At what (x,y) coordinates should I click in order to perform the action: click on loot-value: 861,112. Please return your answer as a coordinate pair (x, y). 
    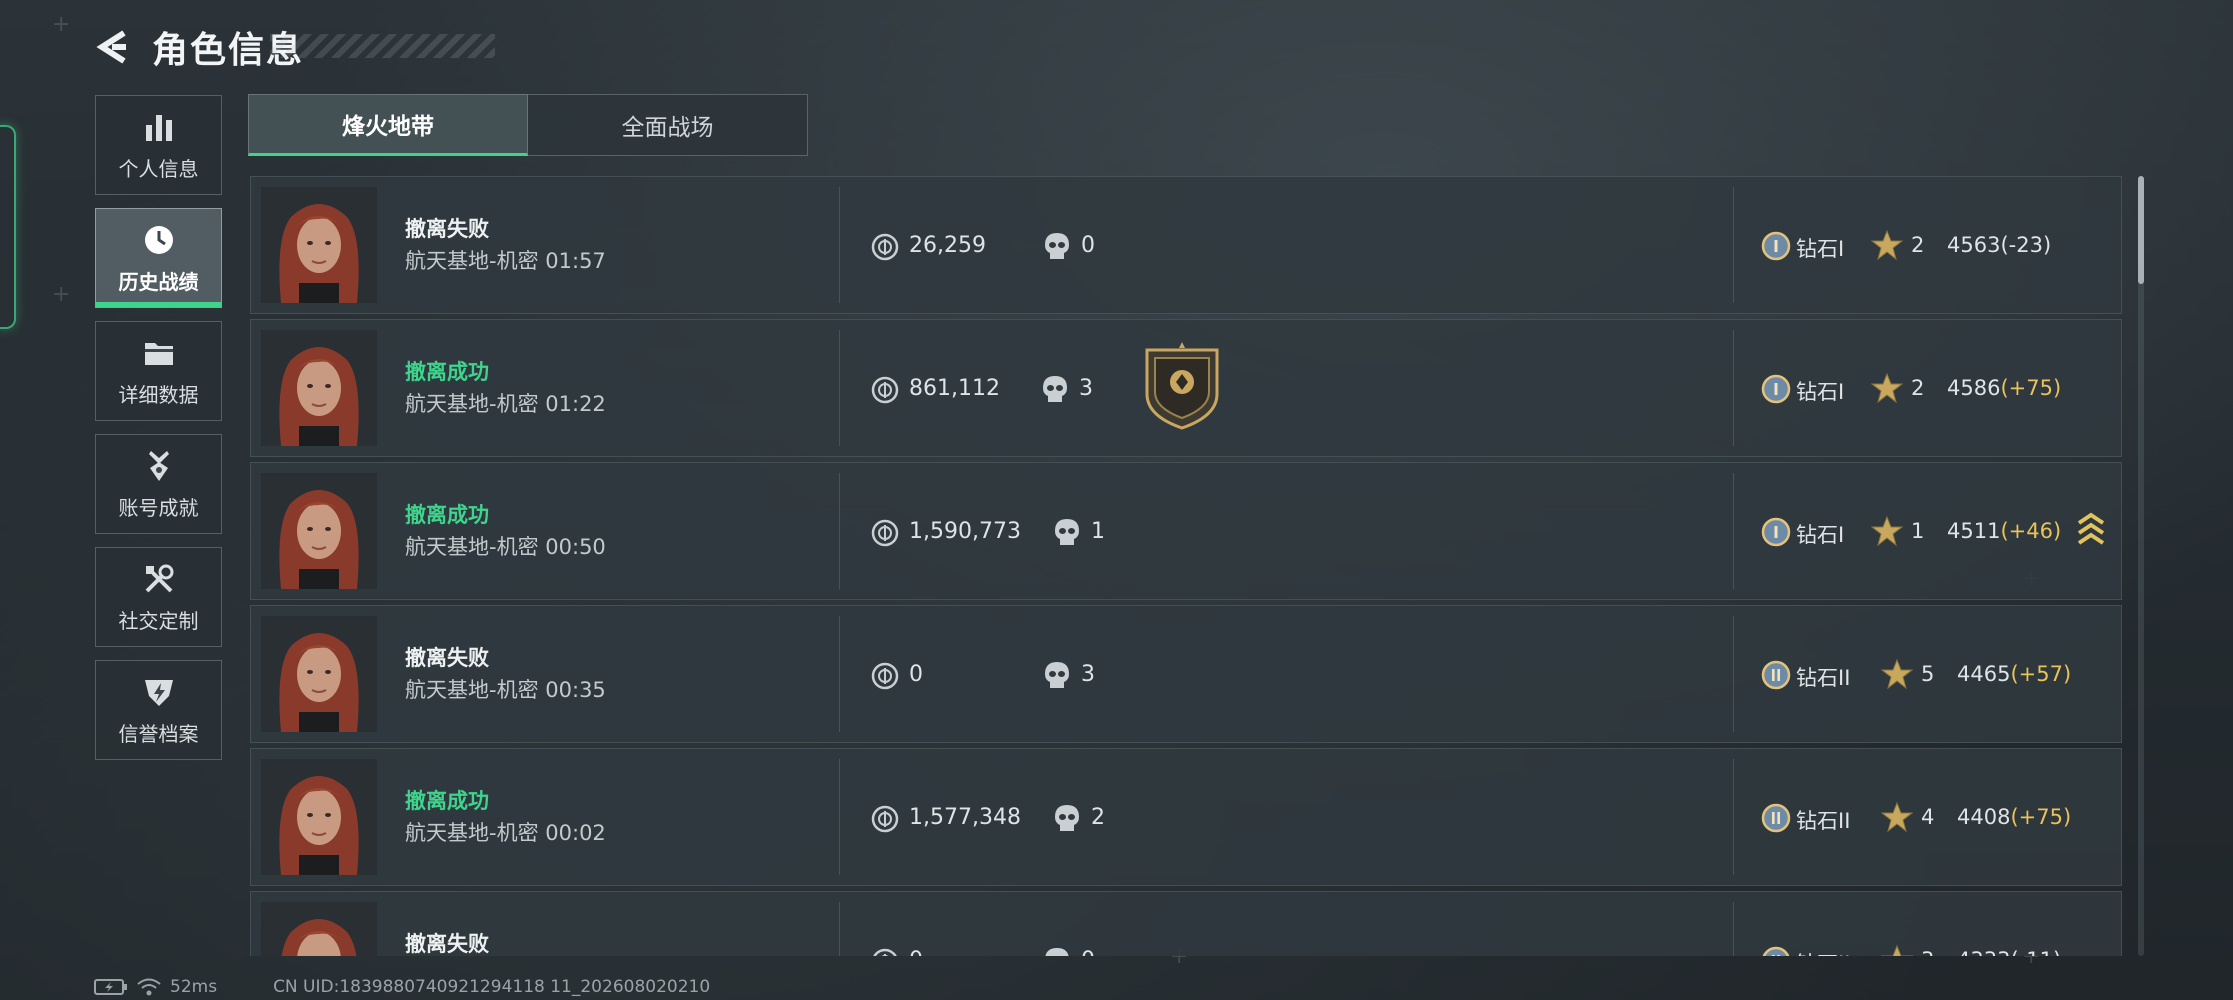
    Looking at the image, I should click on (954, 388).